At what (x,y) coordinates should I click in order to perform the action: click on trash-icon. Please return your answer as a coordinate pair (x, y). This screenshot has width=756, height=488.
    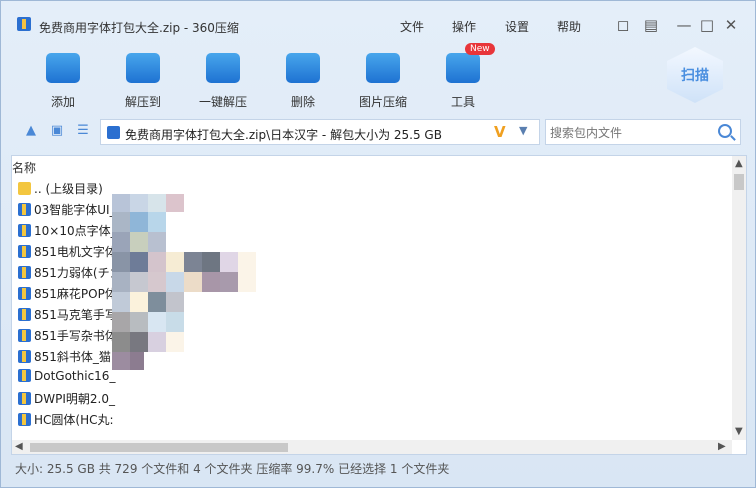
    Looking at the image, I should click on (303, 68).